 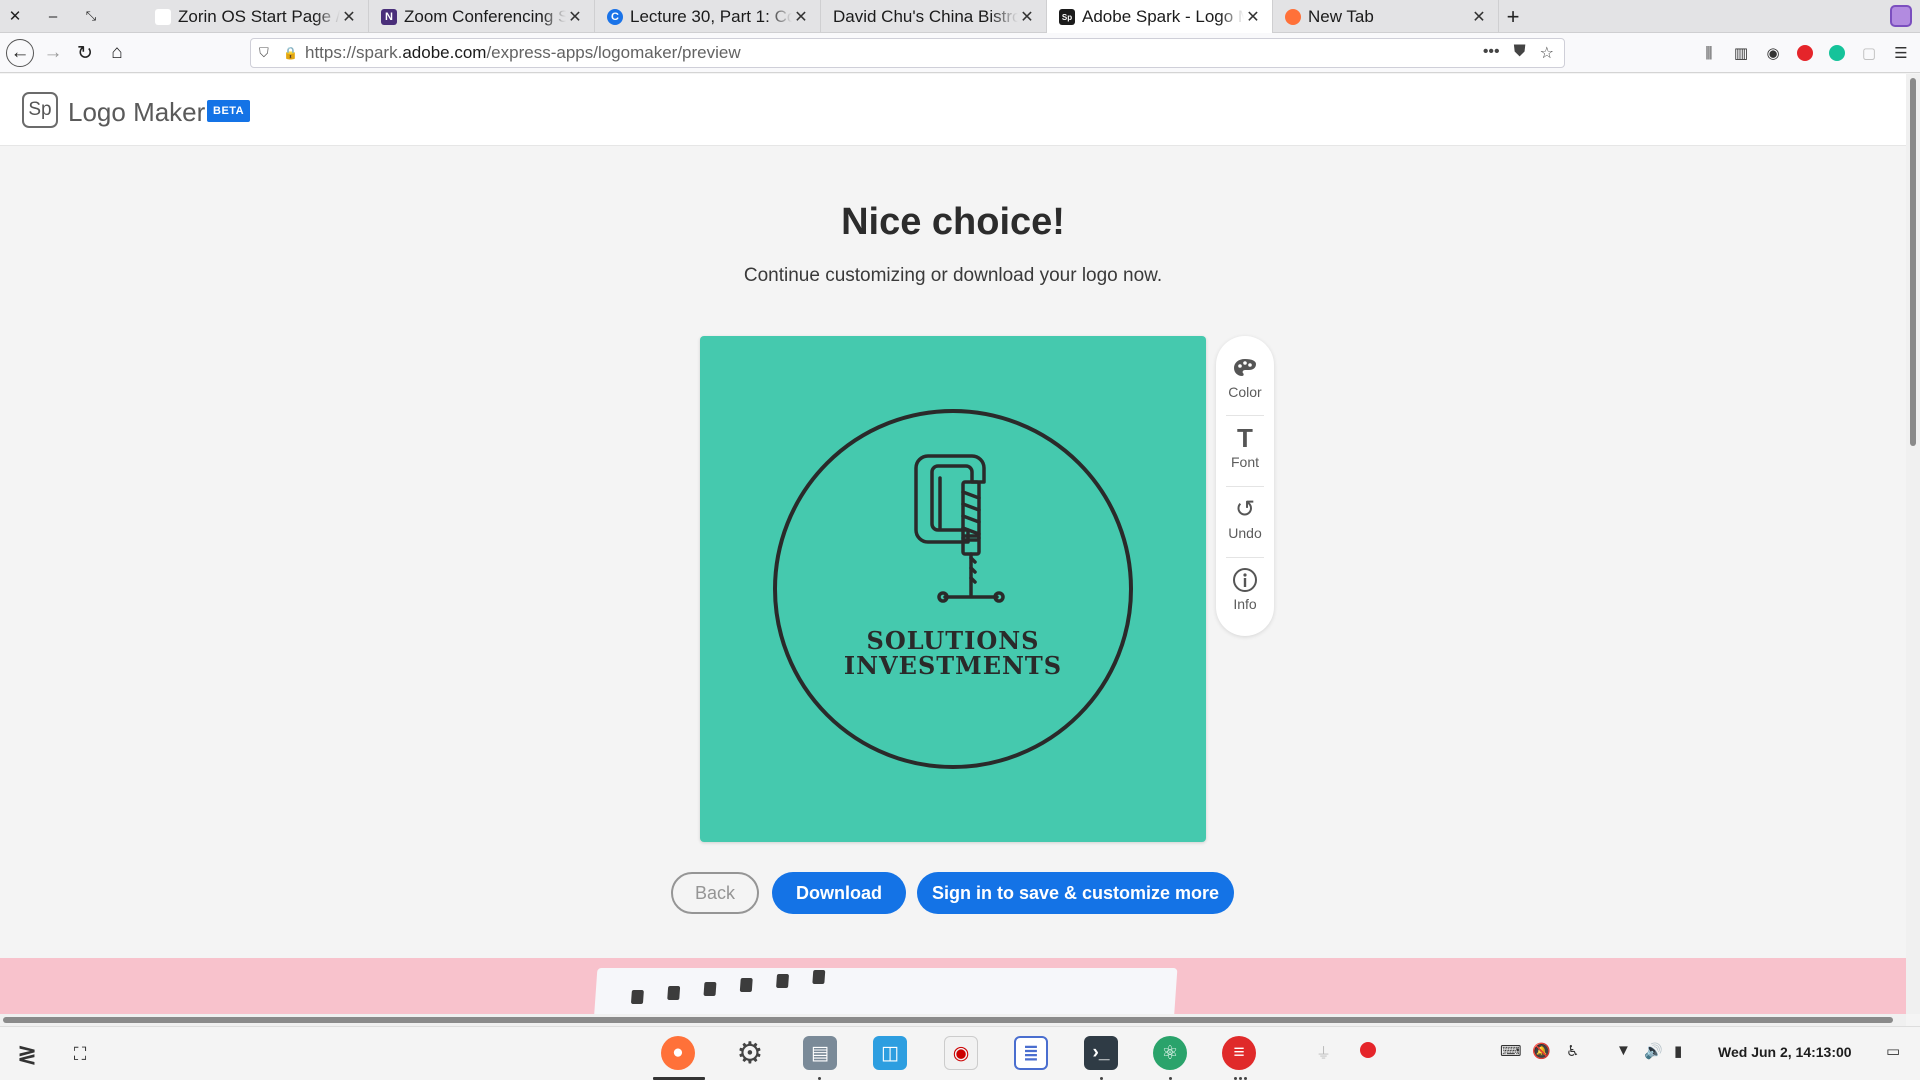 What do you see at coordinates (1653, 1051) in the screenshot?
I see `volume-icon: 🔊` at bounding box center [1653, 1051].